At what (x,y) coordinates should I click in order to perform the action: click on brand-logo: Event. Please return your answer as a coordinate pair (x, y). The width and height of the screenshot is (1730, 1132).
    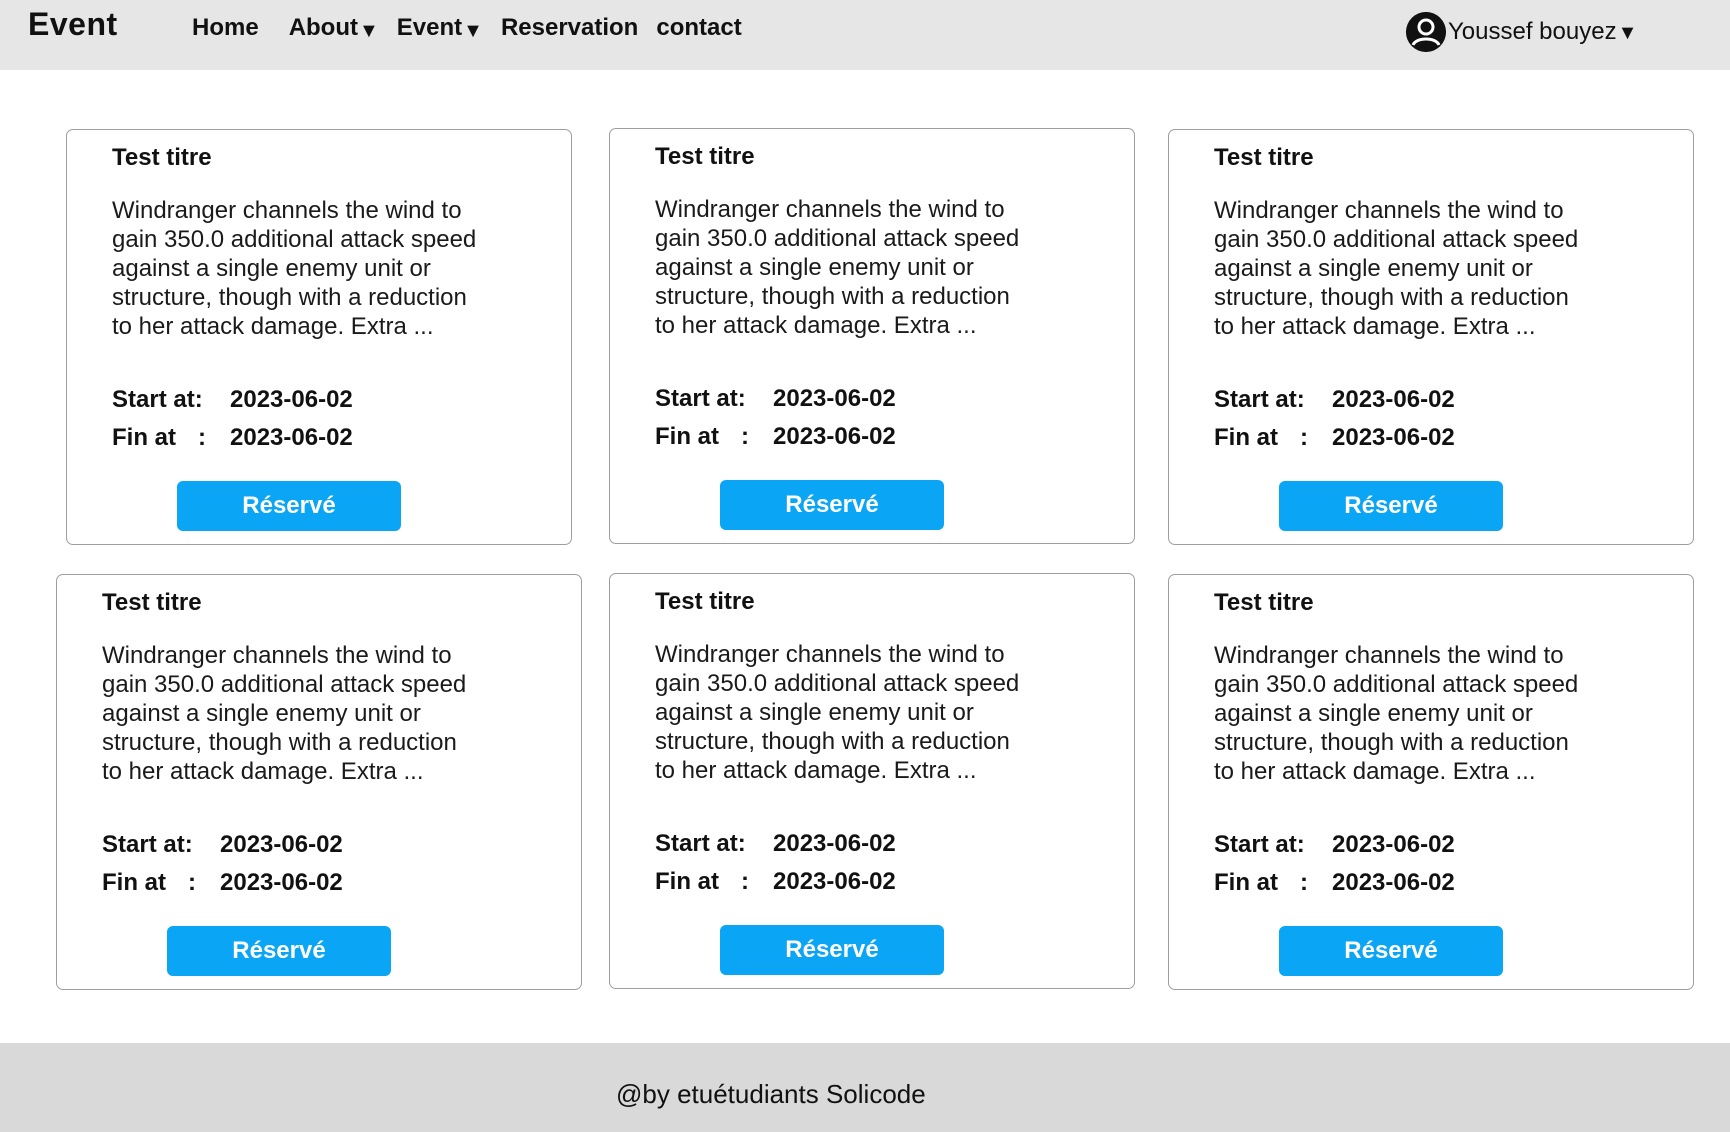
    Looking at the image, I should click on (73, 24).